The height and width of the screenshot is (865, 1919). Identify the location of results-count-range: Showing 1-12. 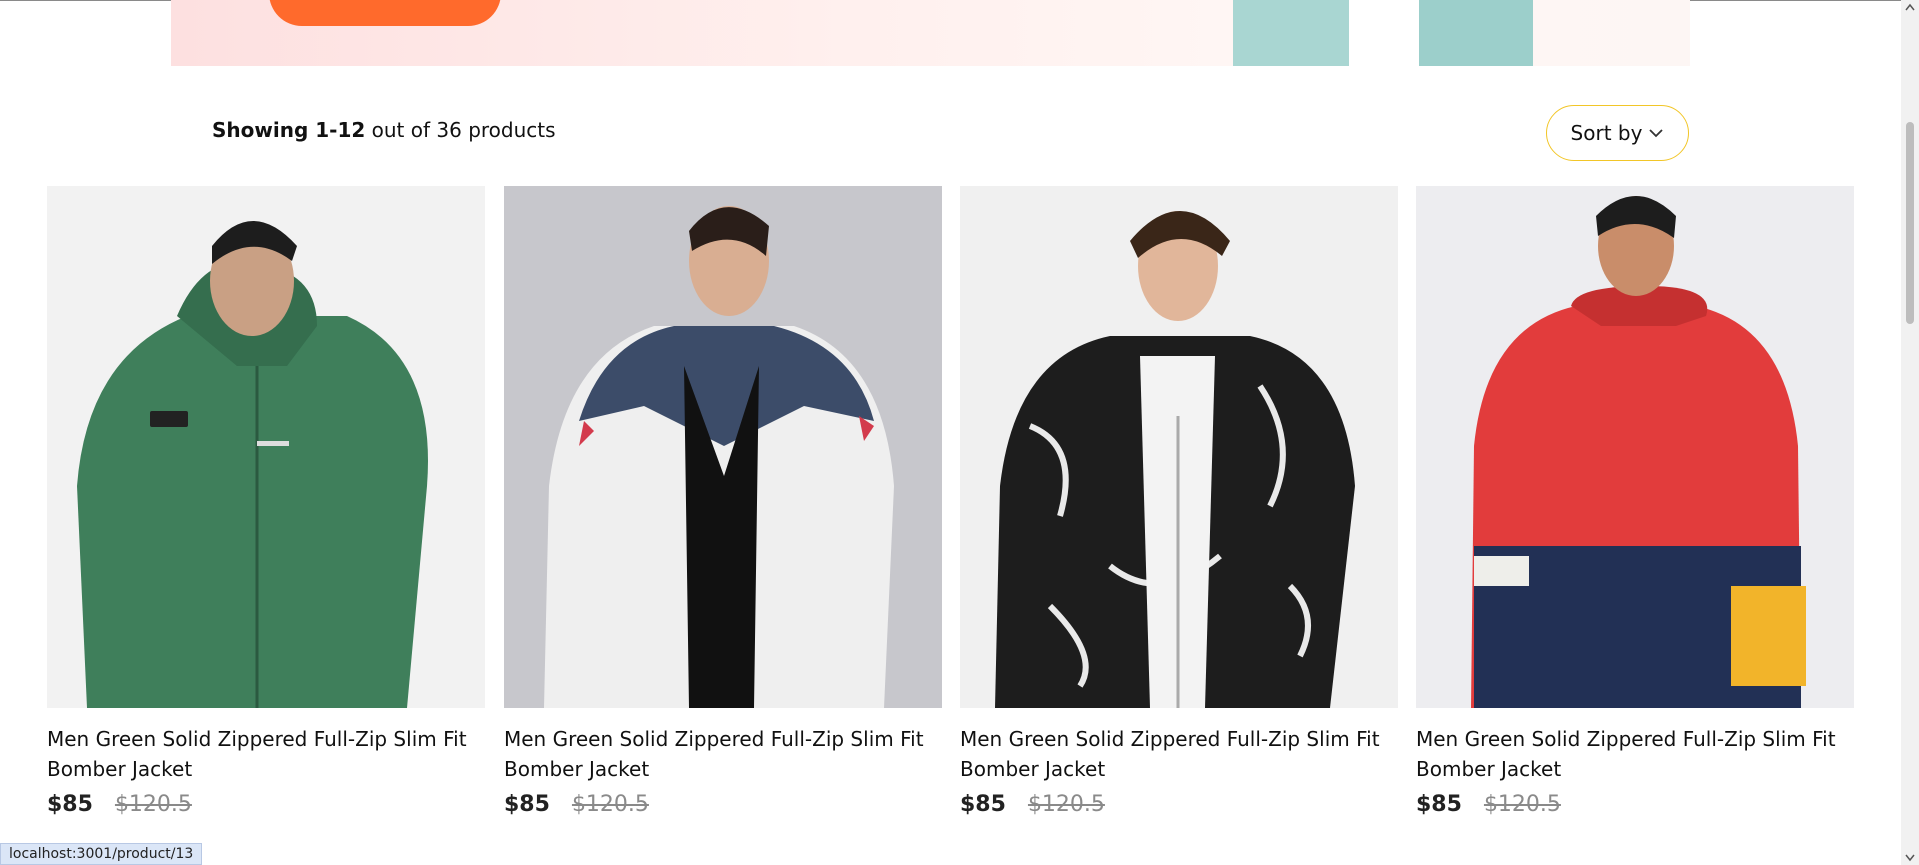
(289, 130).